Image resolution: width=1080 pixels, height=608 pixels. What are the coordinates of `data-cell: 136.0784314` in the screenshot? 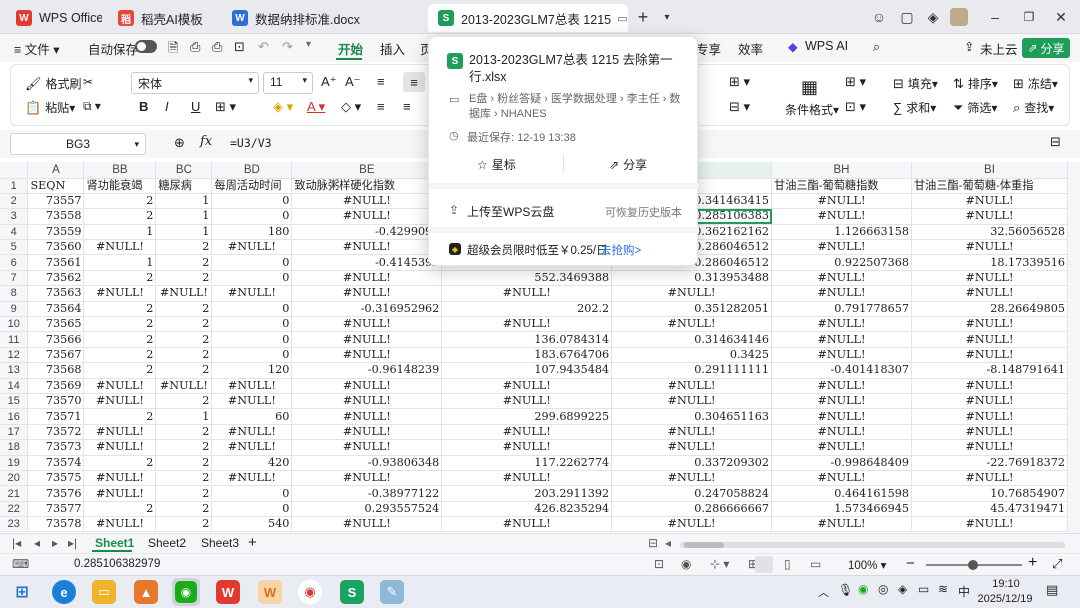 It's located at (527, 339).